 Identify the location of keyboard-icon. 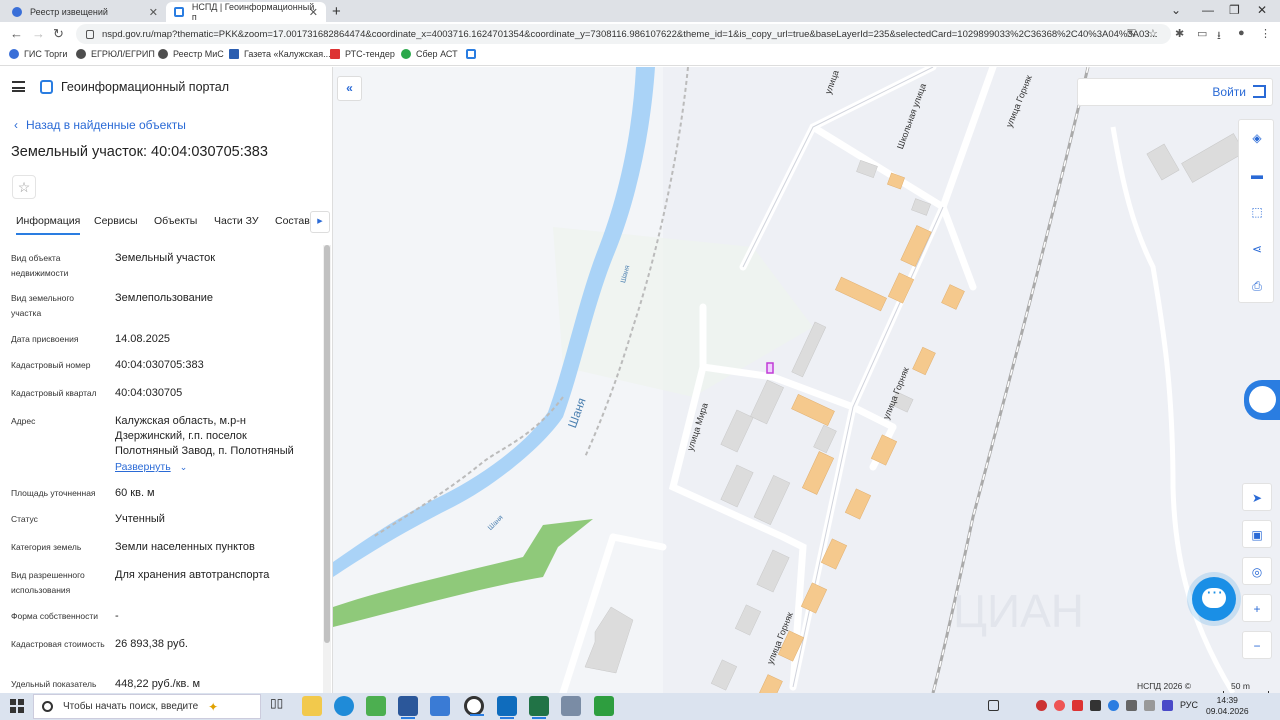
(993, 705).